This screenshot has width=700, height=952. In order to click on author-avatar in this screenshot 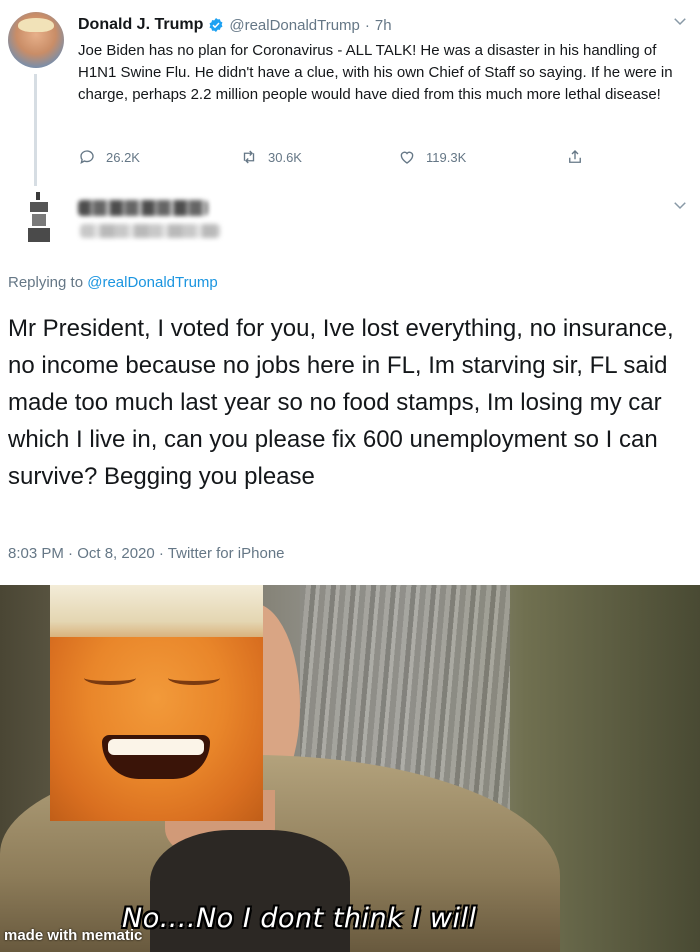, I will do `click(36, 40)`.